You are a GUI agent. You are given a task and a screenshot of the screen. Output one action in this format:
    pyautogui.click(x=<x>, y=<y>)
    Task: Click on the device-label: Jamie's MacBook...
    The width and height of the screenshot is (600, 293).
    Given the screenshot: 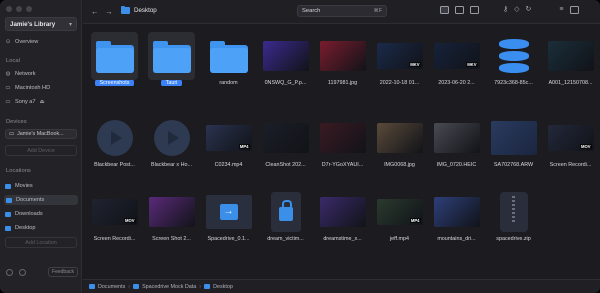 What is the action you would take?
    pyautogui.click(x=40, y=134)
    